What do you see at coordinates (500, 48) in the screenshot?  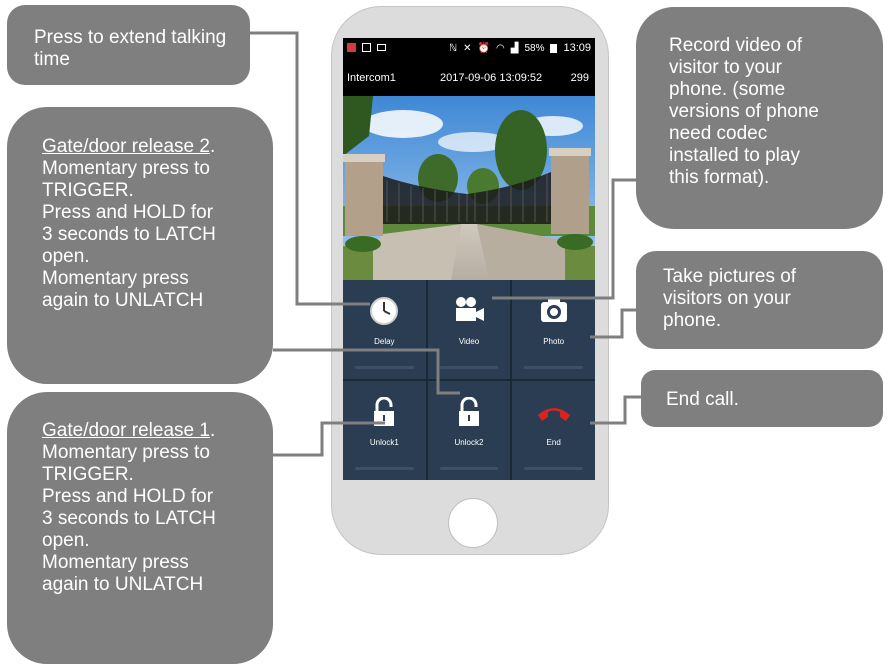 I see `wifi-icon: ◠` at bounding box center [500, 48].